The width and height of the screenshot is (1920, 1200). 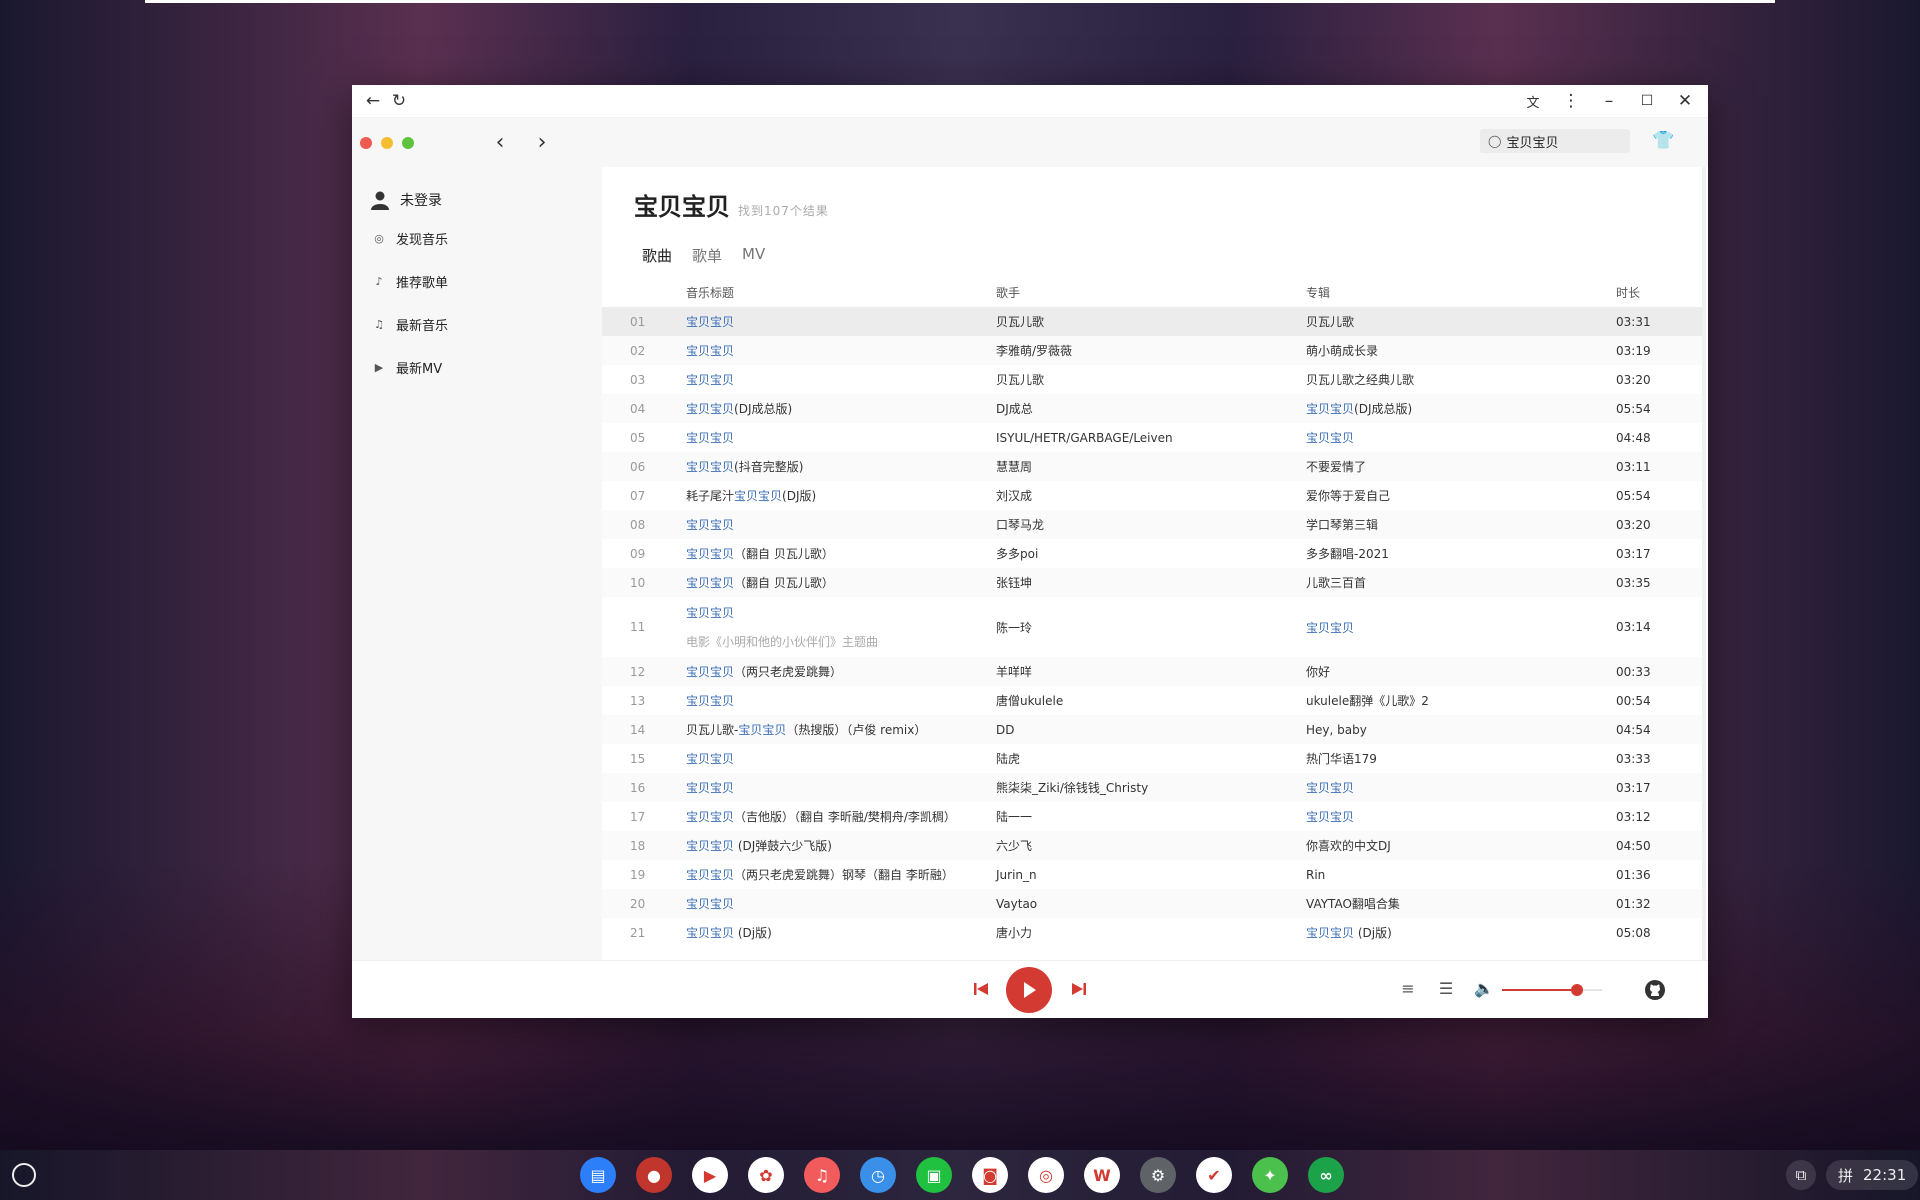 I want to click on table-row: 13 宝贝宝贝 唐僧ukulele ukulele翻弹《儿歌》2 00:54, so click(x=1152, y=700).